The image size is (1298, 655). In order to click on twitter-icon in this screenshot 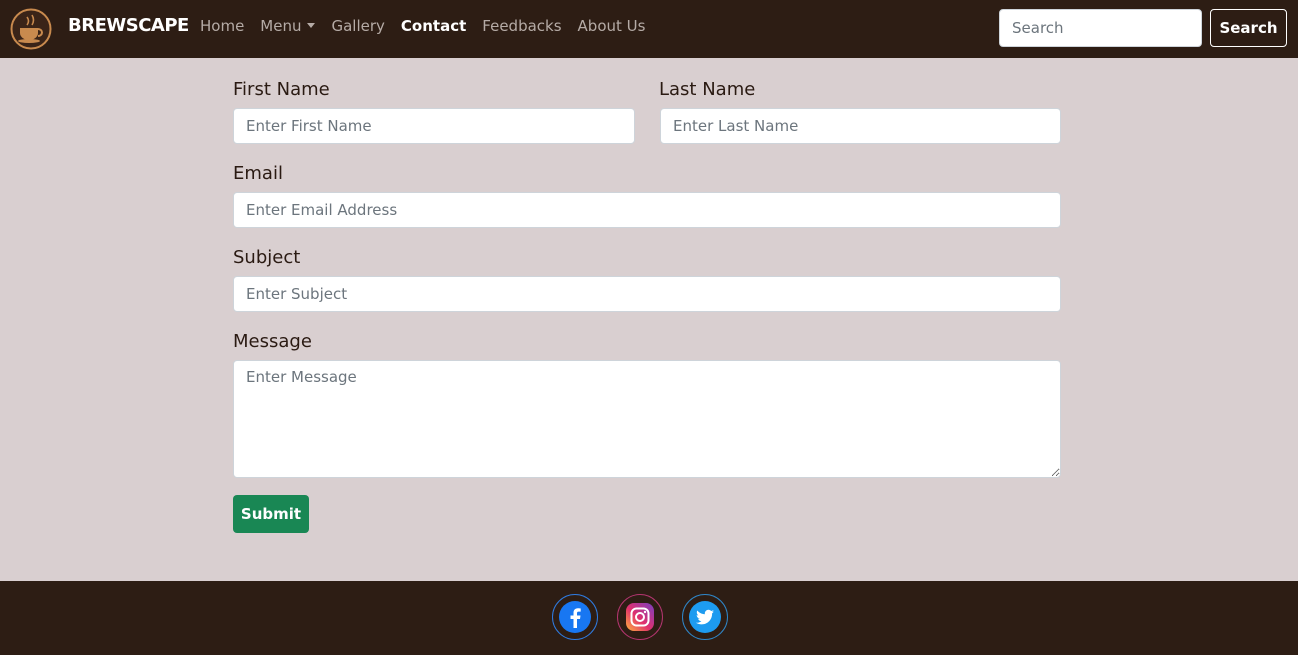, I will do `click(705, 617)`.